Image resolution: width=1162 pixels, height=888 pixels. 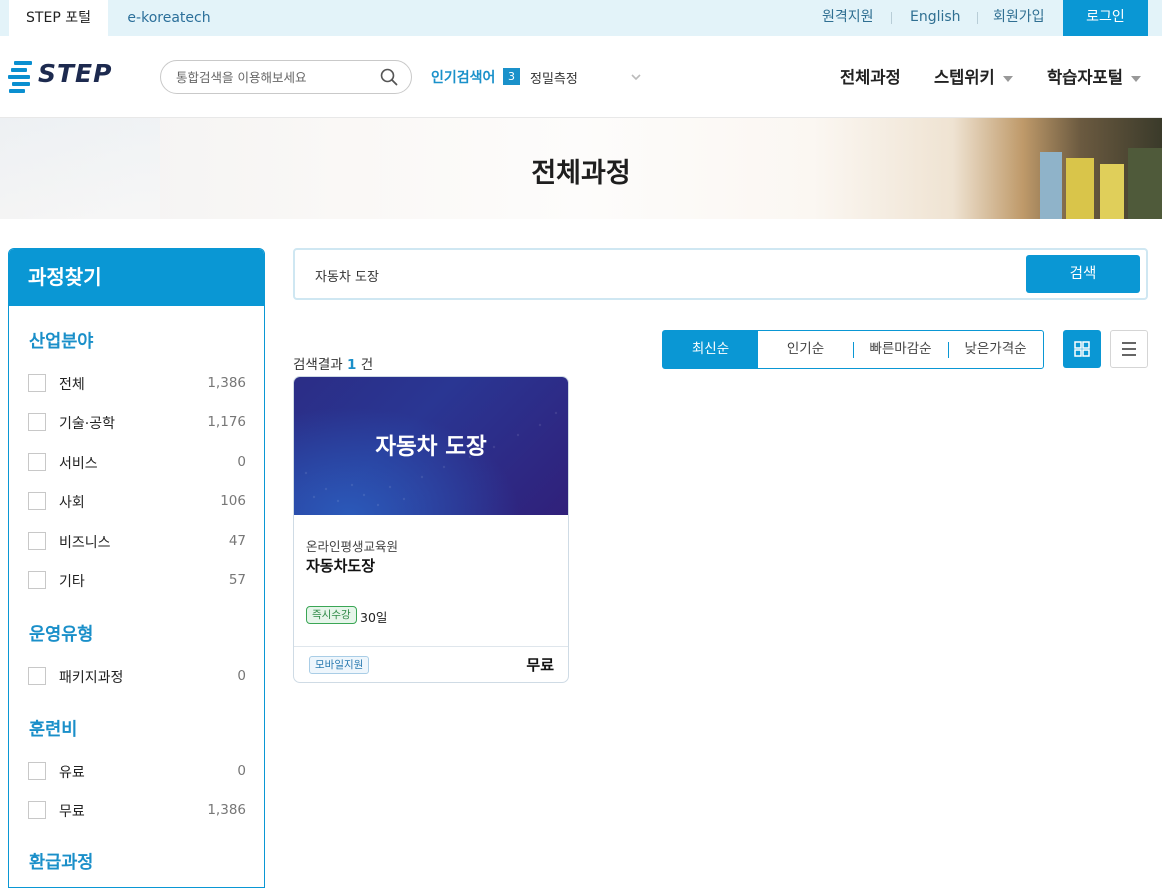 I want to click on result-count: 검색결과 1 건, so click(x=333, y=363).